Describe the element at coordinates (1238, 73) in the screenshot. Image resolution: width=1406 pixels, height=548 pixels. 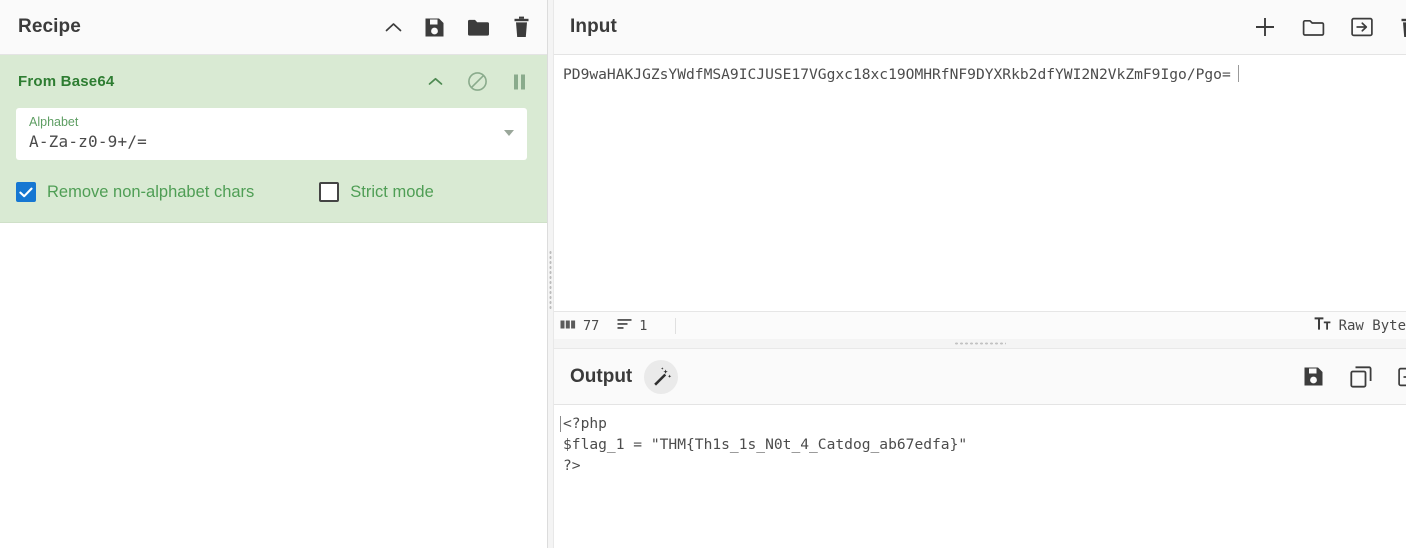
I see `input-caret` at that location.